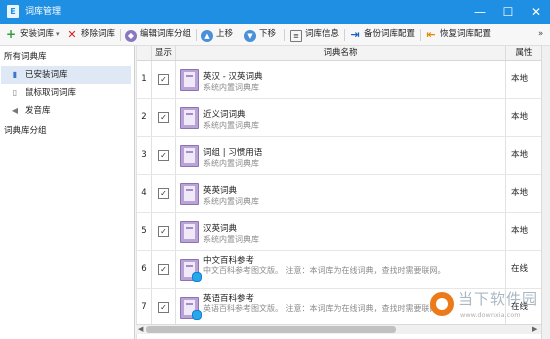  What do you see at coordinates (144, 155) in the screenshot?
I see `row-number: 3` at bounding box center [144, 155].